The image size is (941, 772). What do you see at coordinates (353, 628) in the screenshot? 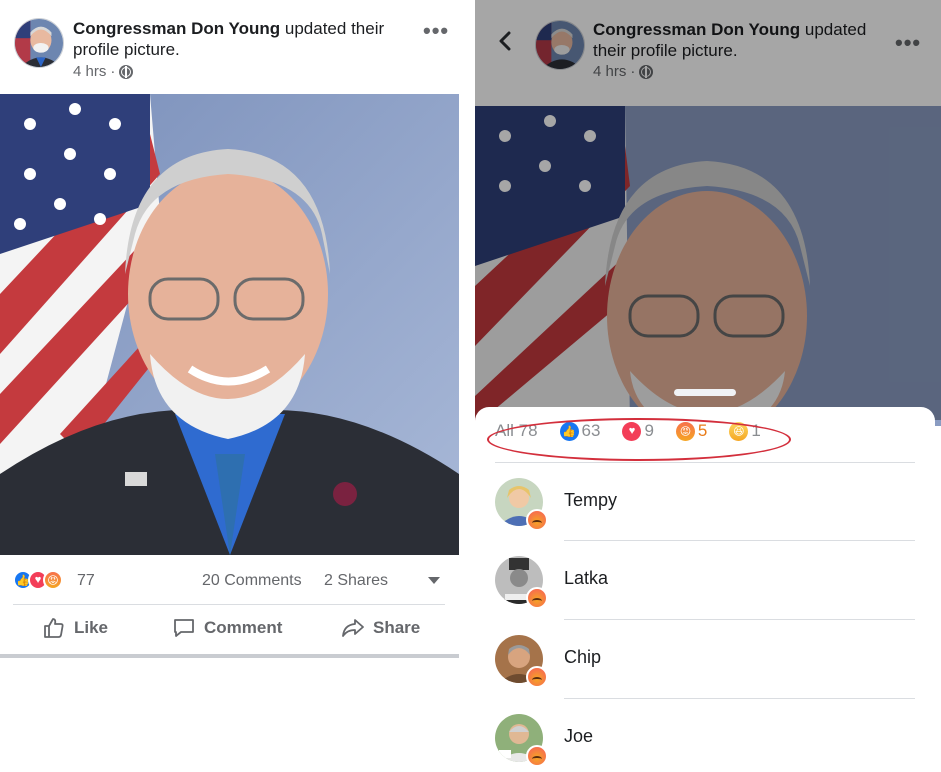
I see `share-icon` at bounding box center [353, 628].